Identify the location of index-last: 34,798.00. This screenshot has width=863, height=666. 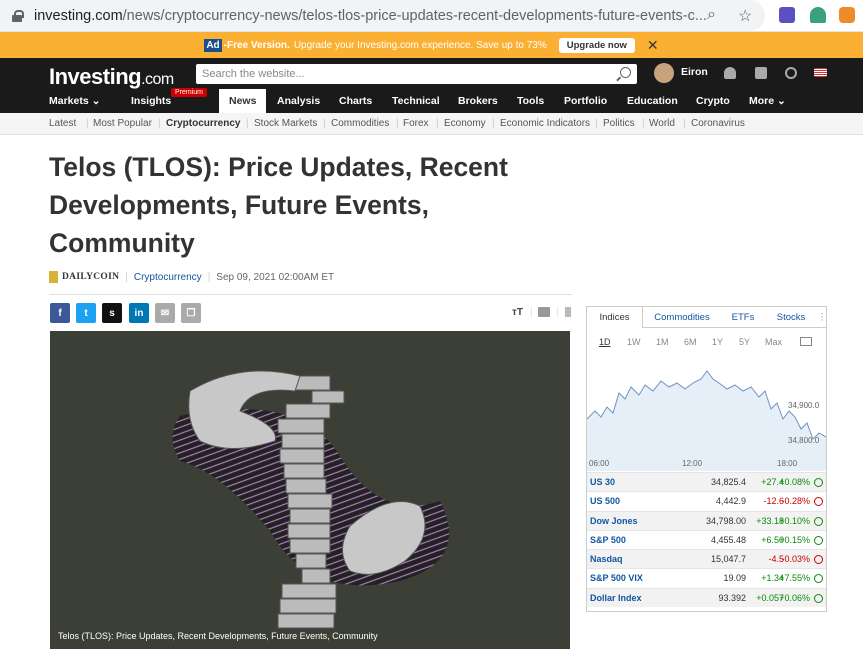
(725, 520).